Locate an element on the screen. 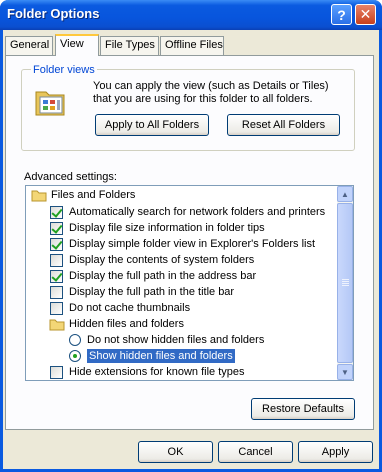 The height and width of the screenshot is (472, 382). list-item-label: Display the full path in the address bar is located at coordinates (163, 276).